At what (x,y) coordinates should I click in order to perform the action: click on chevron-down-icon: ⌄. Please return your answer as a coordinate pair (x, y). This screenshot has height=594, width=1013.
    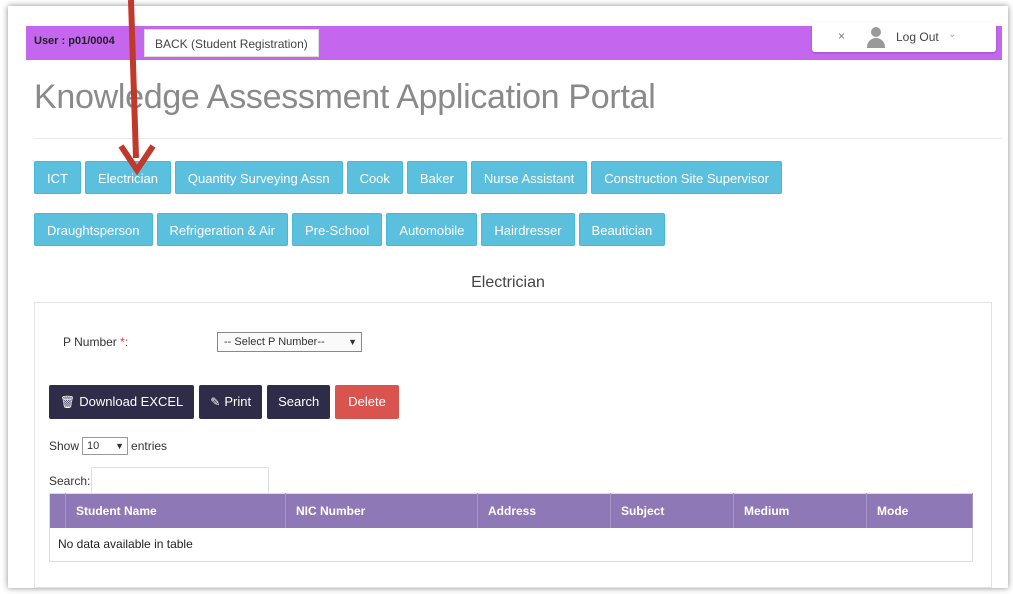
    Looking at the image, I should click on (952, 34).